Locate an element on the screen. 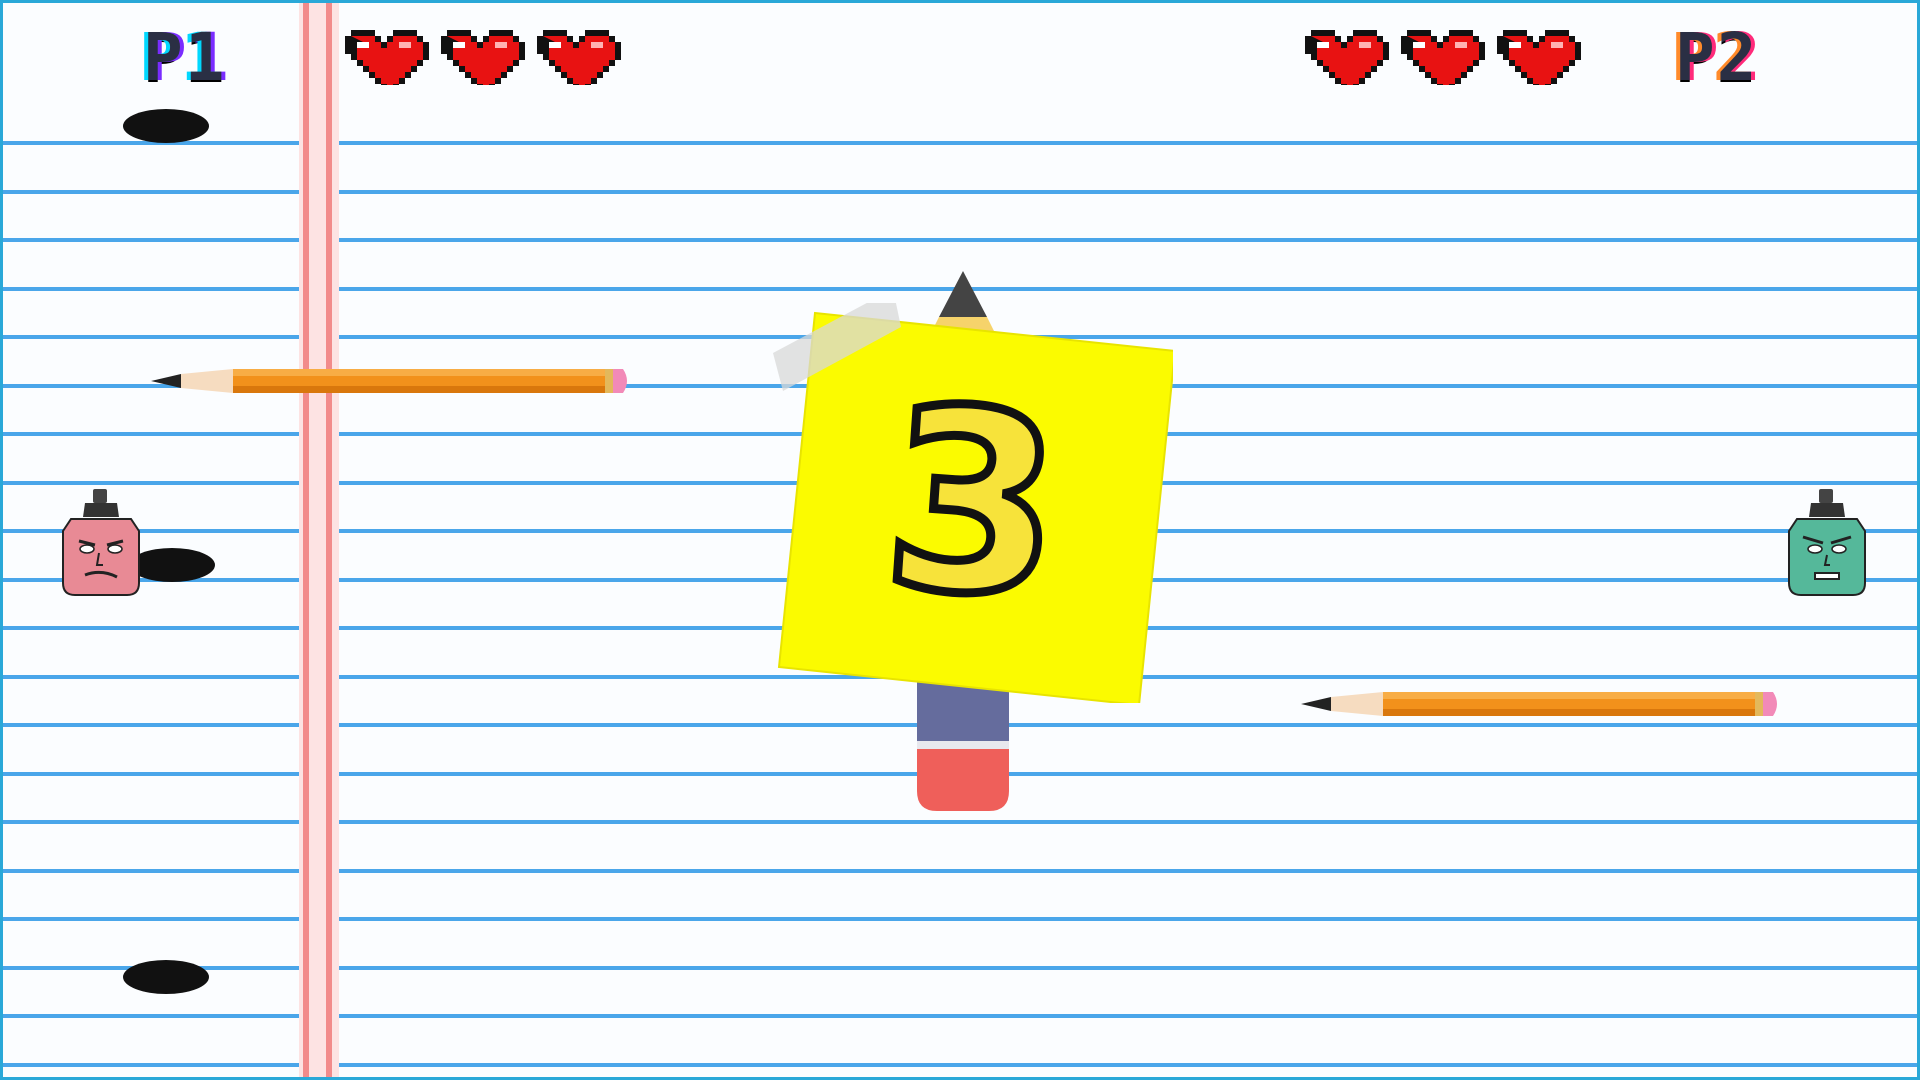  p1-pencil-projectile is located at coordinates (389, 381).